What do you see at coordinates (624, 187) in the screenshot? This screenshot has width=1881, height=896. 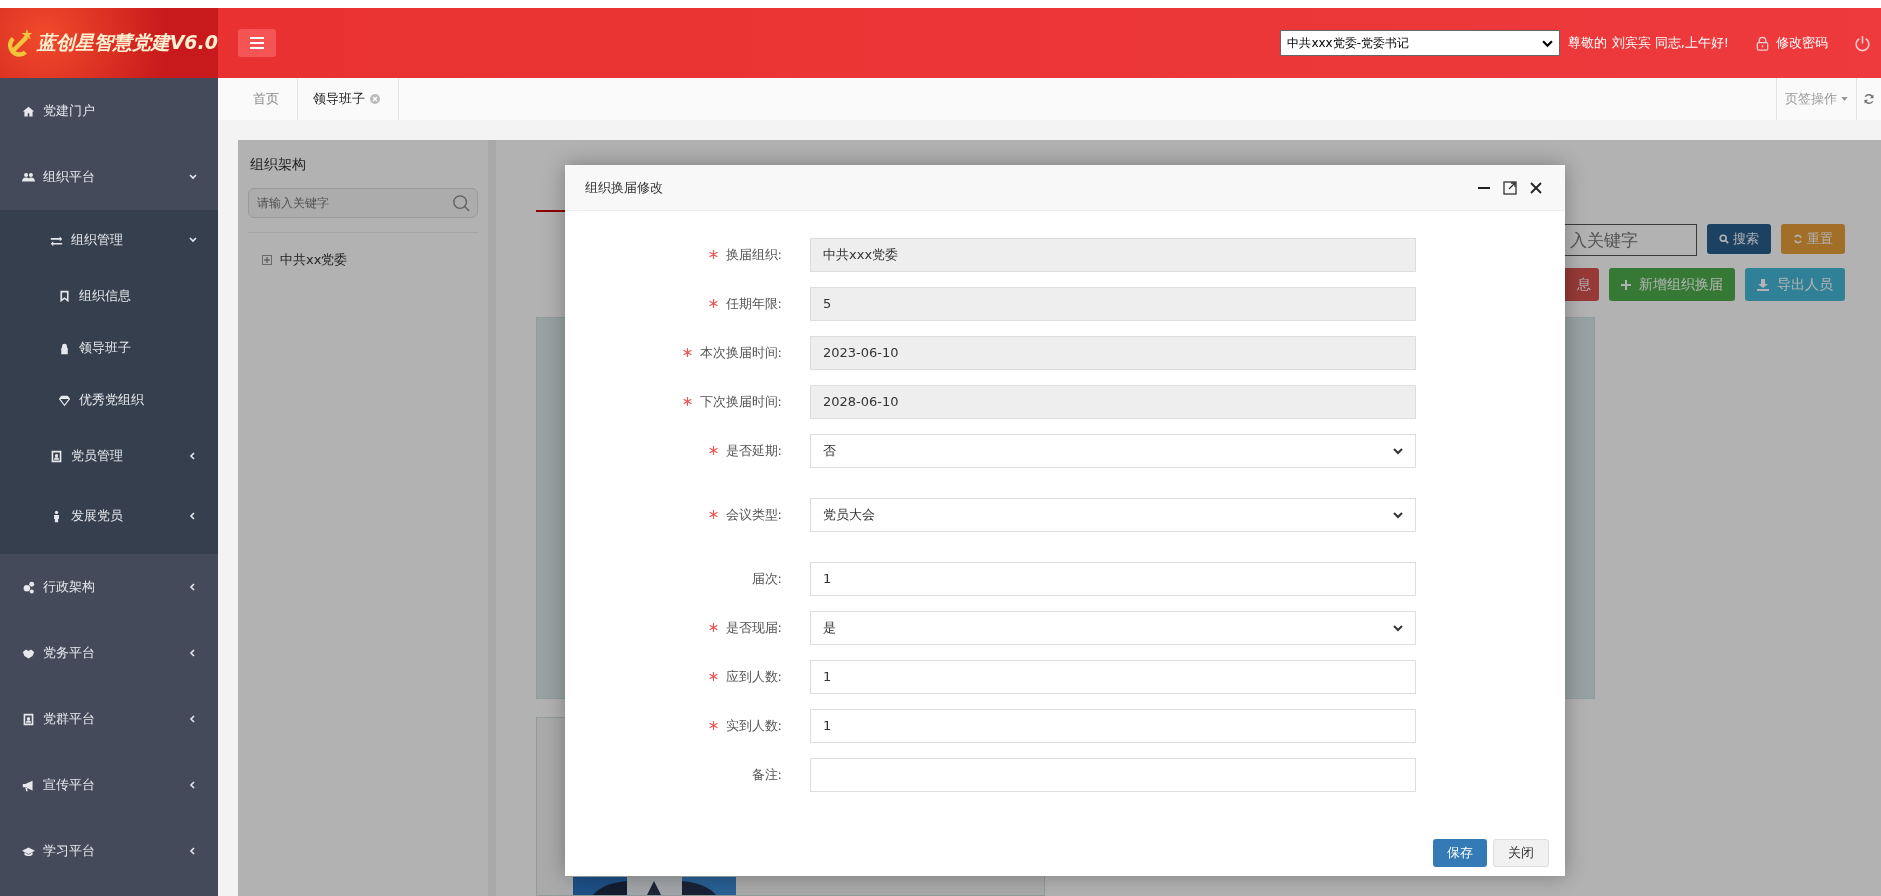 I see `dialog-title: 组织换届修改` at bounding box center [624, 187].